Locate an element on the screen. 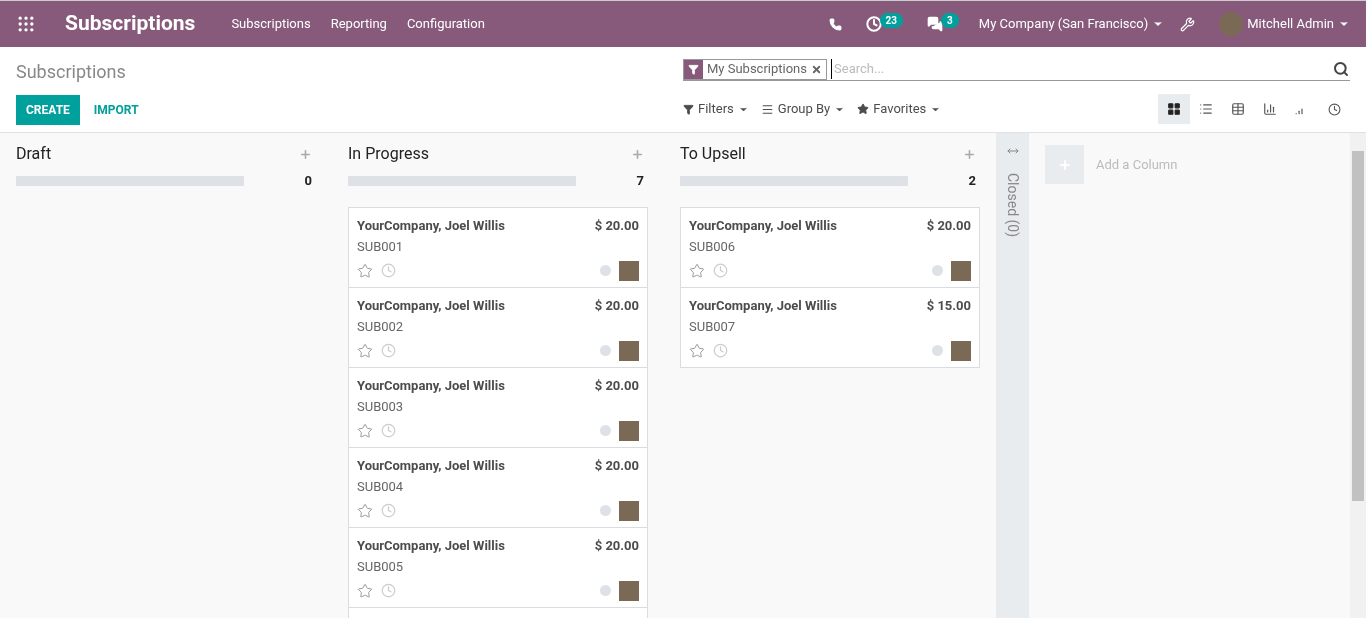 Image resolution: width=1366 pixels, height=618 pixels. subscription-reference: SUB002 is located at coordinates (380, 327).